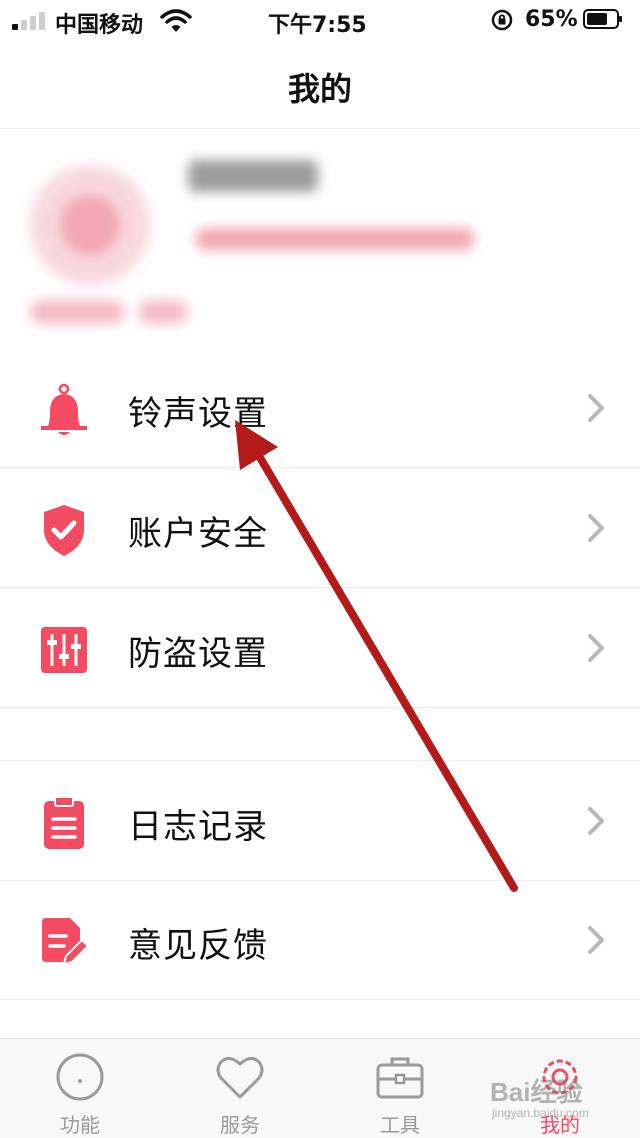  Describe the element at coordinates (80, 1077) in the screenshot. I see `circle-icon` at that location.